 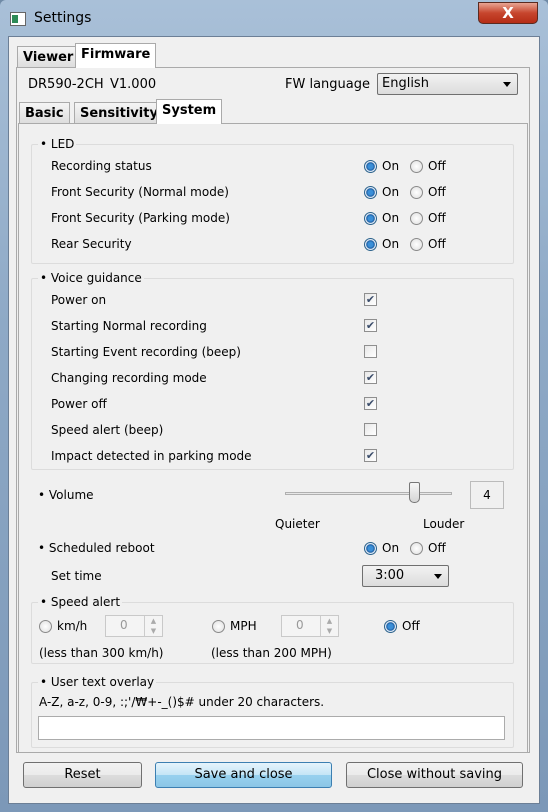 What do you see at coordinates (405, 83) in the screenshot?
I see `fw-language-value: English` at bounding box center [405, 83].